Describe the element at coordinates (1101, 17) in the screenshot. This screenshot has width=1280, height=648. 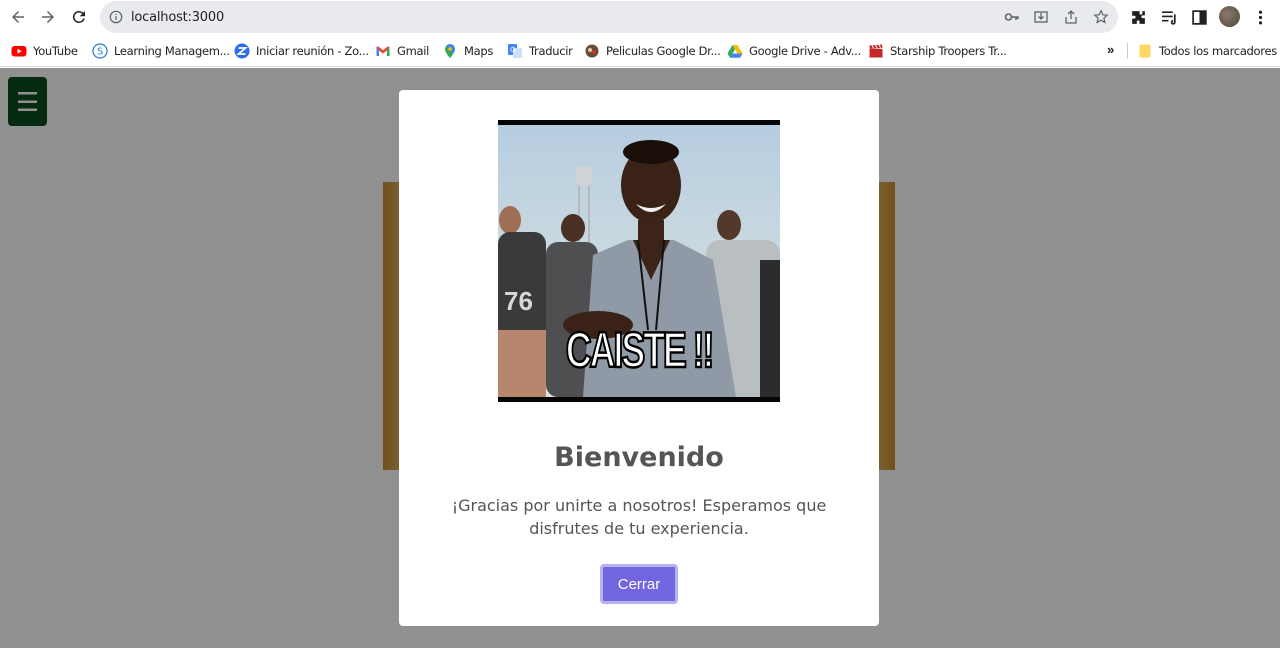
I see `bookmark-star-icon` at that location.